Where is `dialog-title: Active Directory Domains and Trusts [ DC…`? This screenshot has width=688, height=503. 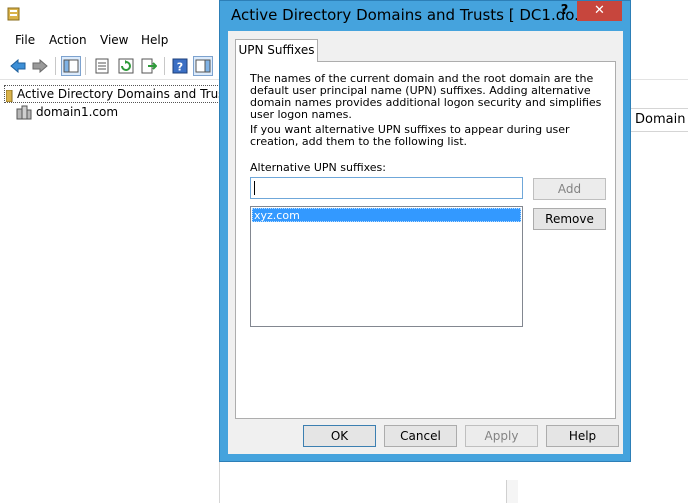
dialog-title: Active Directory Domains and Trusts [ DC… is located at coordinates (410, 15).